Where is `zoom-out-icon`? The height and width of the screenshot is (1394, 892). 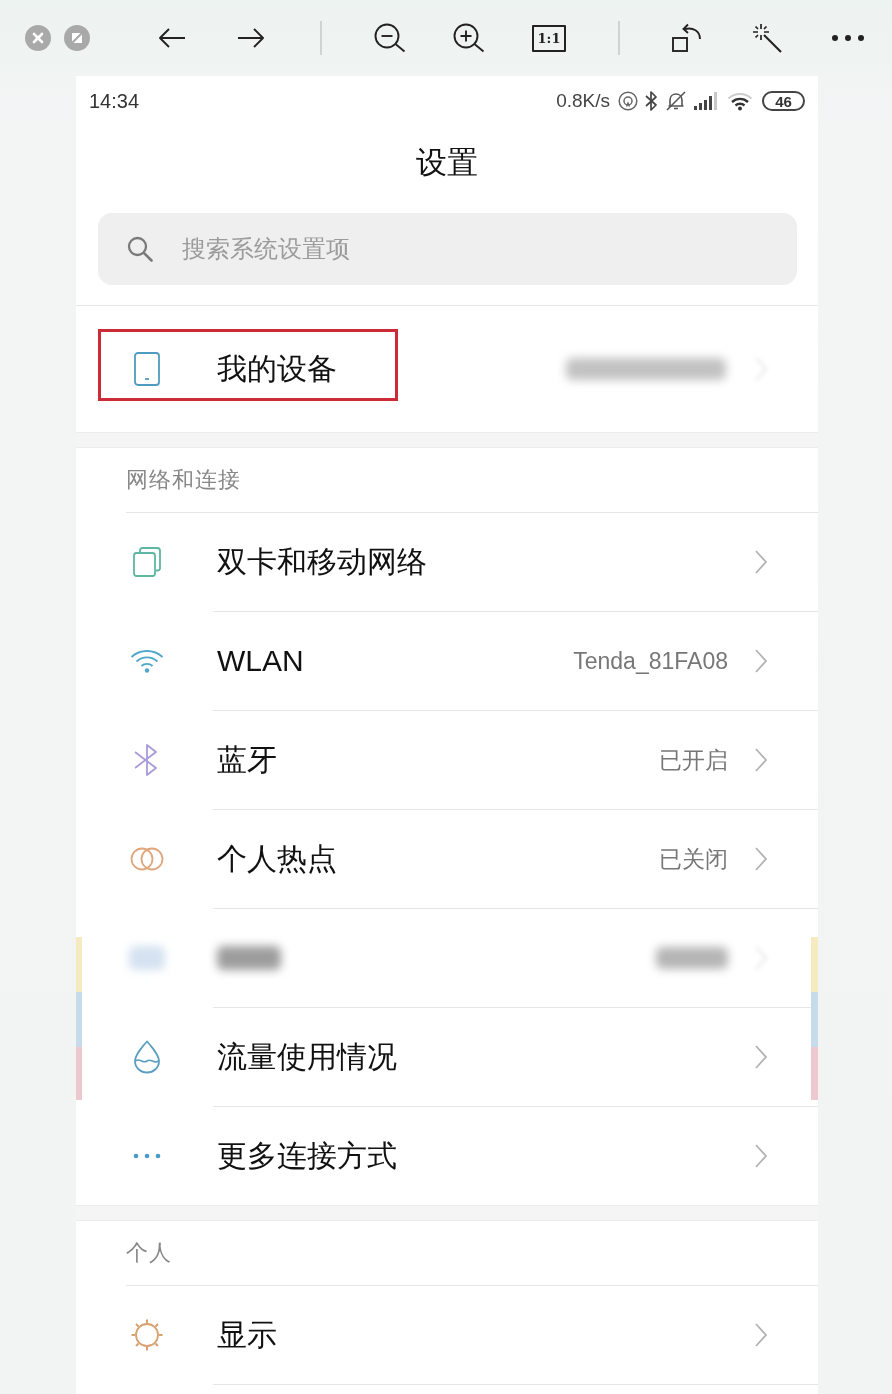 zoom-out-icon is located at coordinates (390, 38).